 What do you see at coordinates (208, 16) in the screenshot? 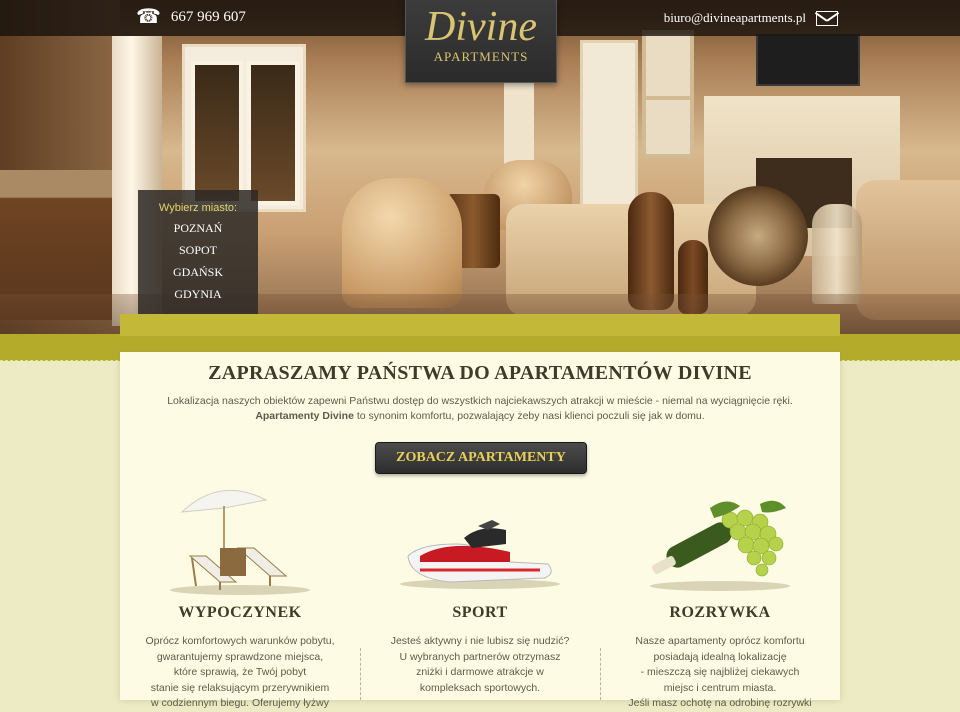
I see `phone-number: 667 969 607` at bounding box center [208, 16].